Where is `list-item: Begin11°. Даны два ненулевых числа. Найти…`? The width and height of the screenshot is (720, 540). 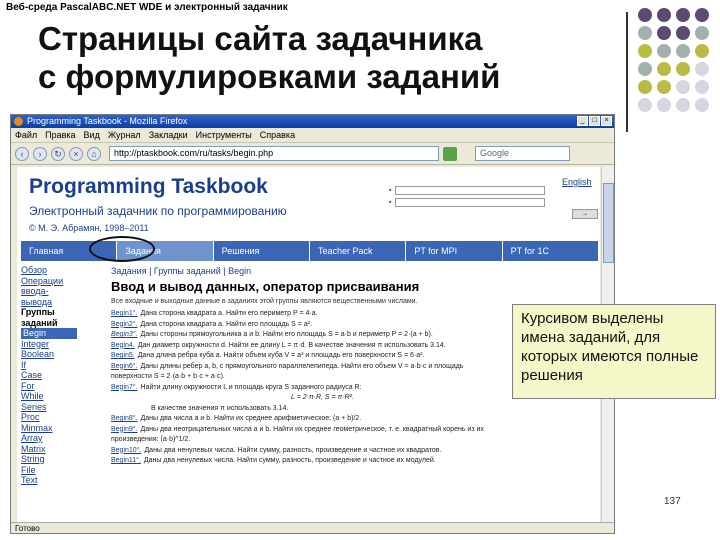 list-item: Begin11°. Даны два ненулевых числа. Найти… is located at coordinates (301, 461).